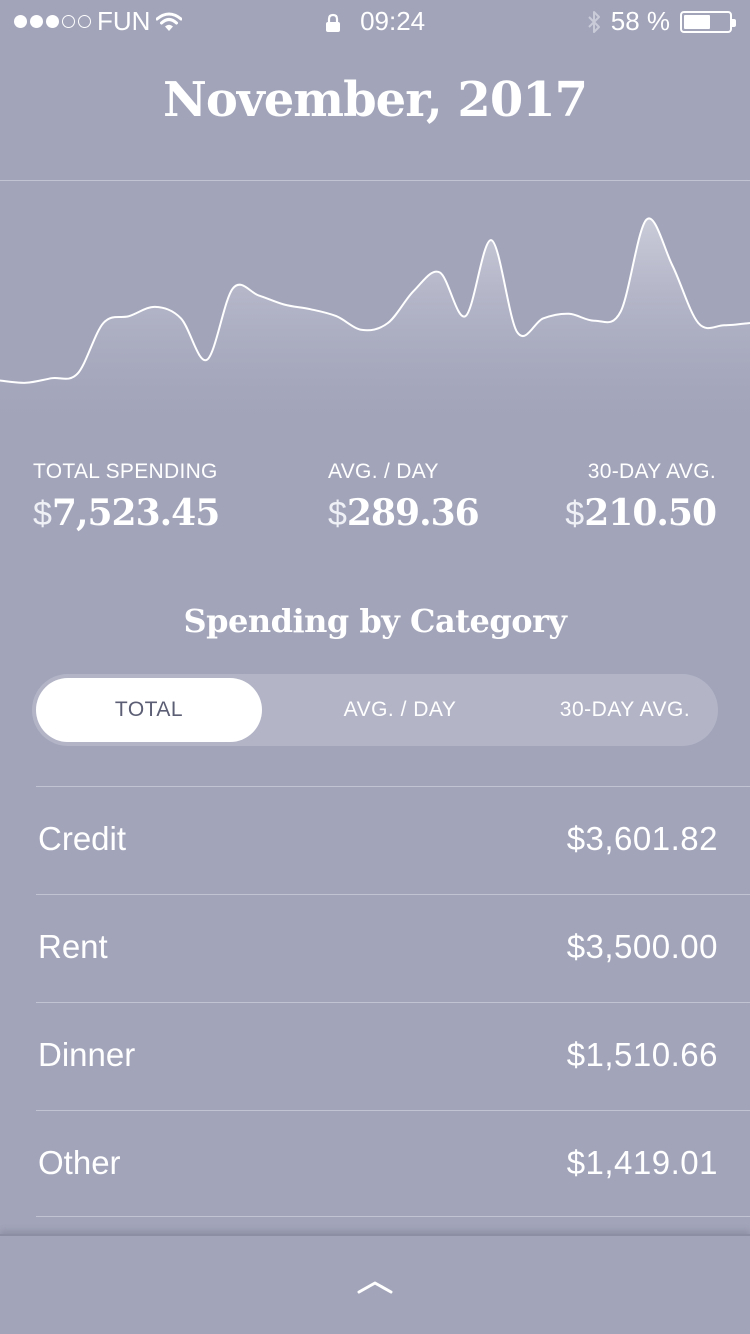 The image size is (750, 1334). What do you see at coordinates (734, 22) in the screenshot?
I see `battery-nub` at bounding box center [734, 22].